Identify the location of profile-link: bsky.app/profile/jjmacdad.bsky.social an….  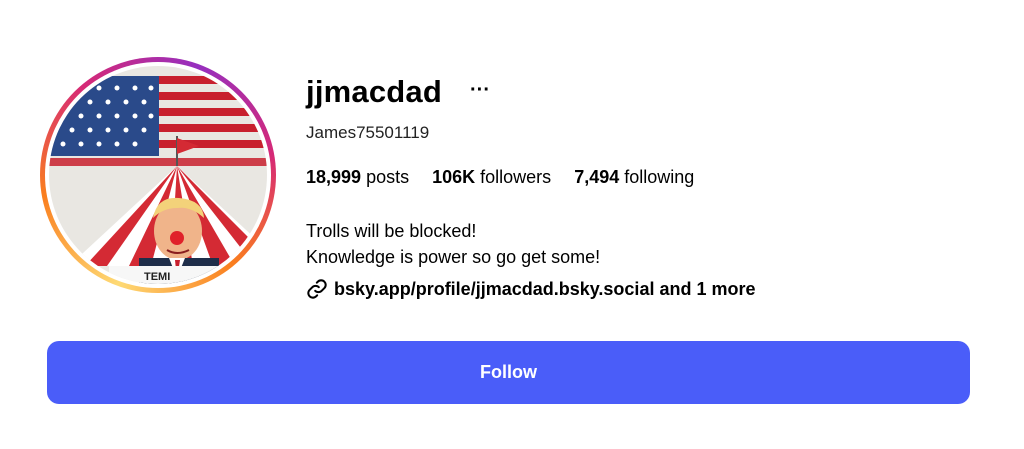
(530, 289).